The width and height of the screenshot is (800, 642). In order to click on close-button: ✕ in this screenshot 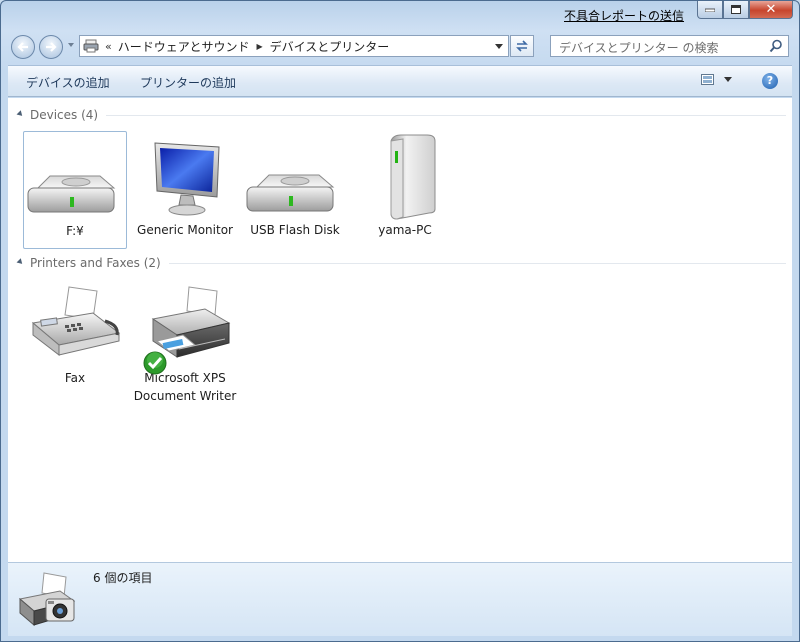, I will do `click(771, 10)`.